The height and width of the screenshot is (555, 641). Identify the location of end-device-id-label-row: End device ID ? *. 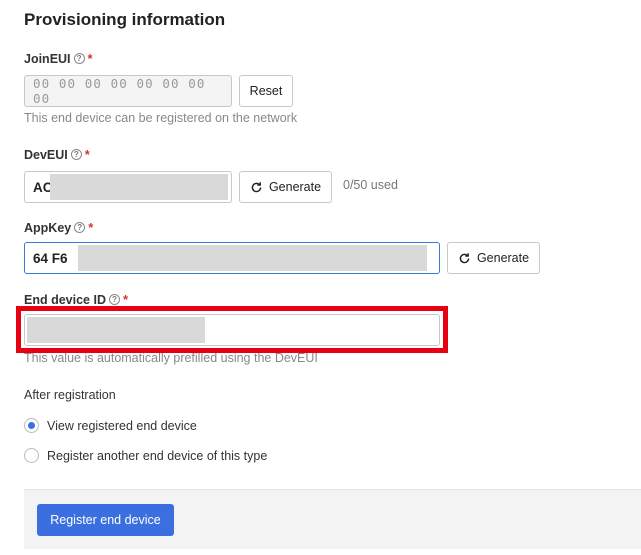
(76, 299).